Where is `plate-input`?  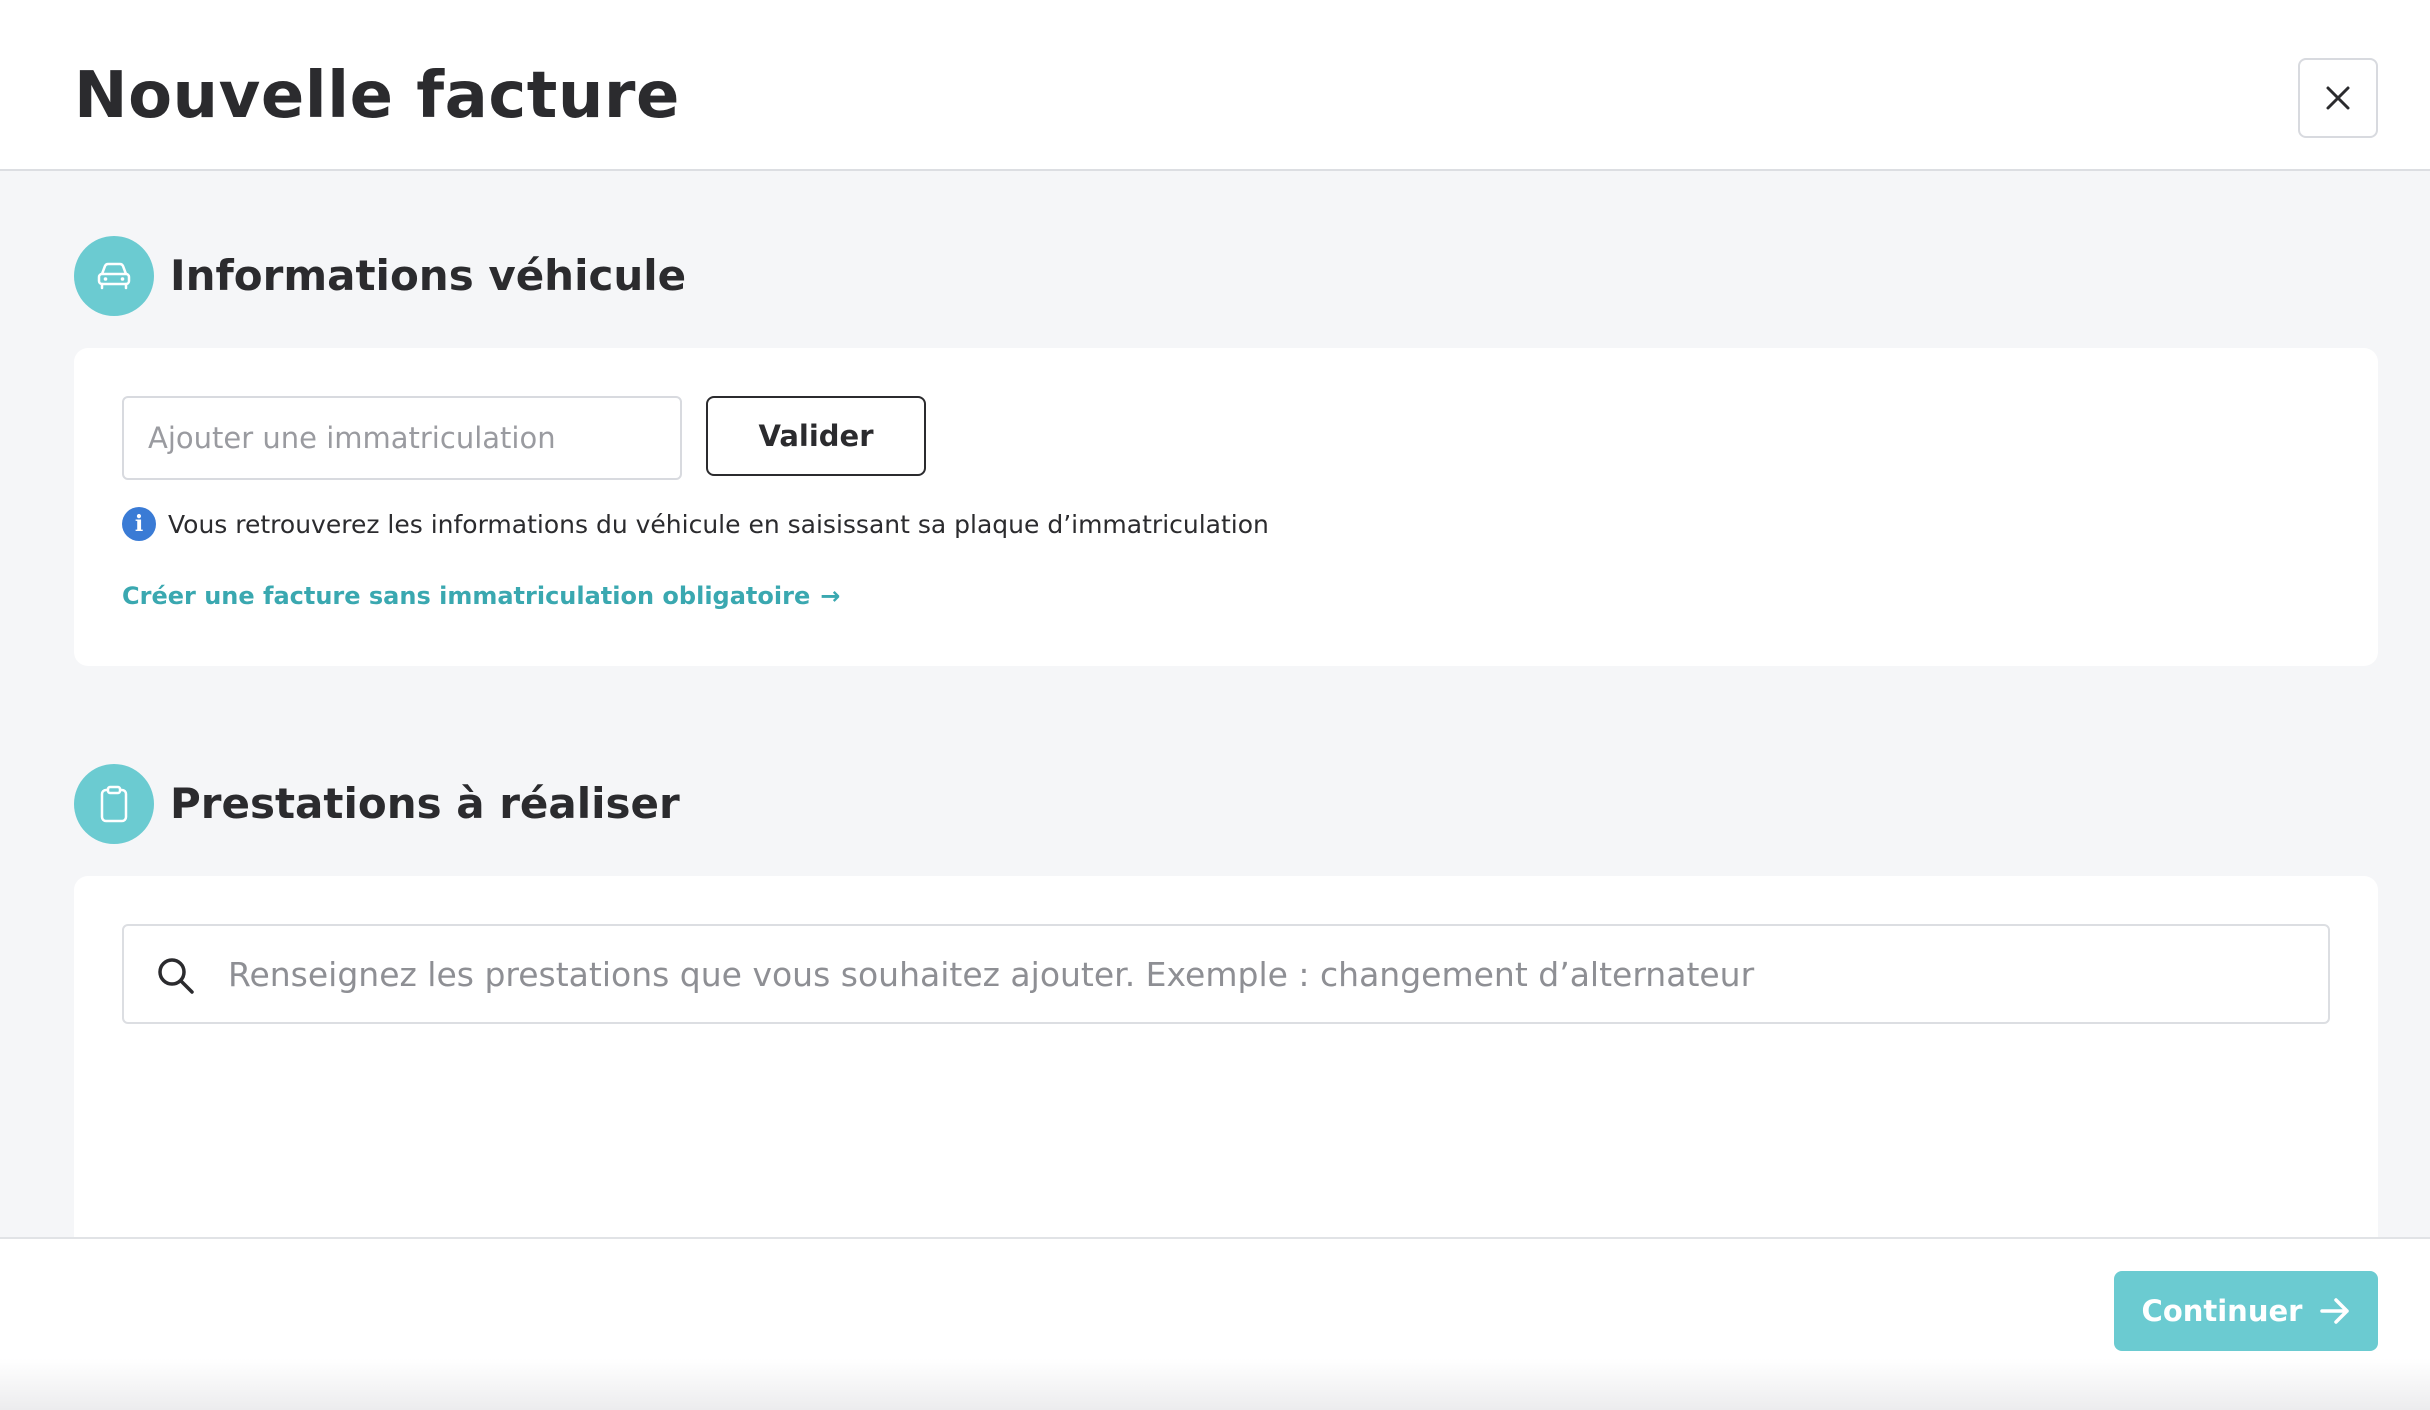 plate-input is located at coordinates (402, 438).